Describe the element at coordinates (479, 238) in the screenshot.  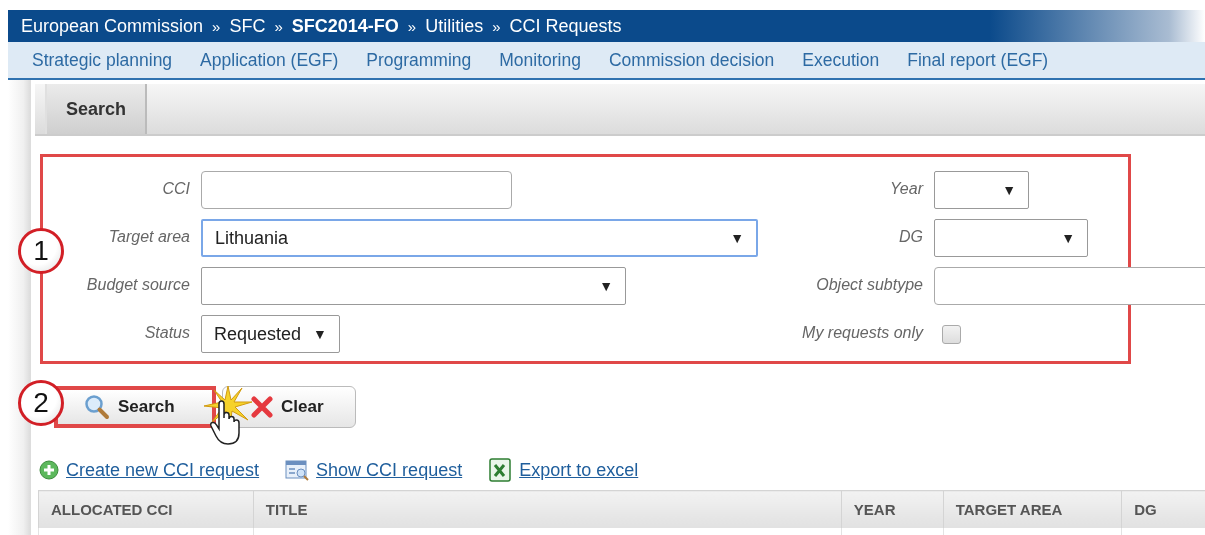
I see `dropdown: Lithuania ▼` at that location.